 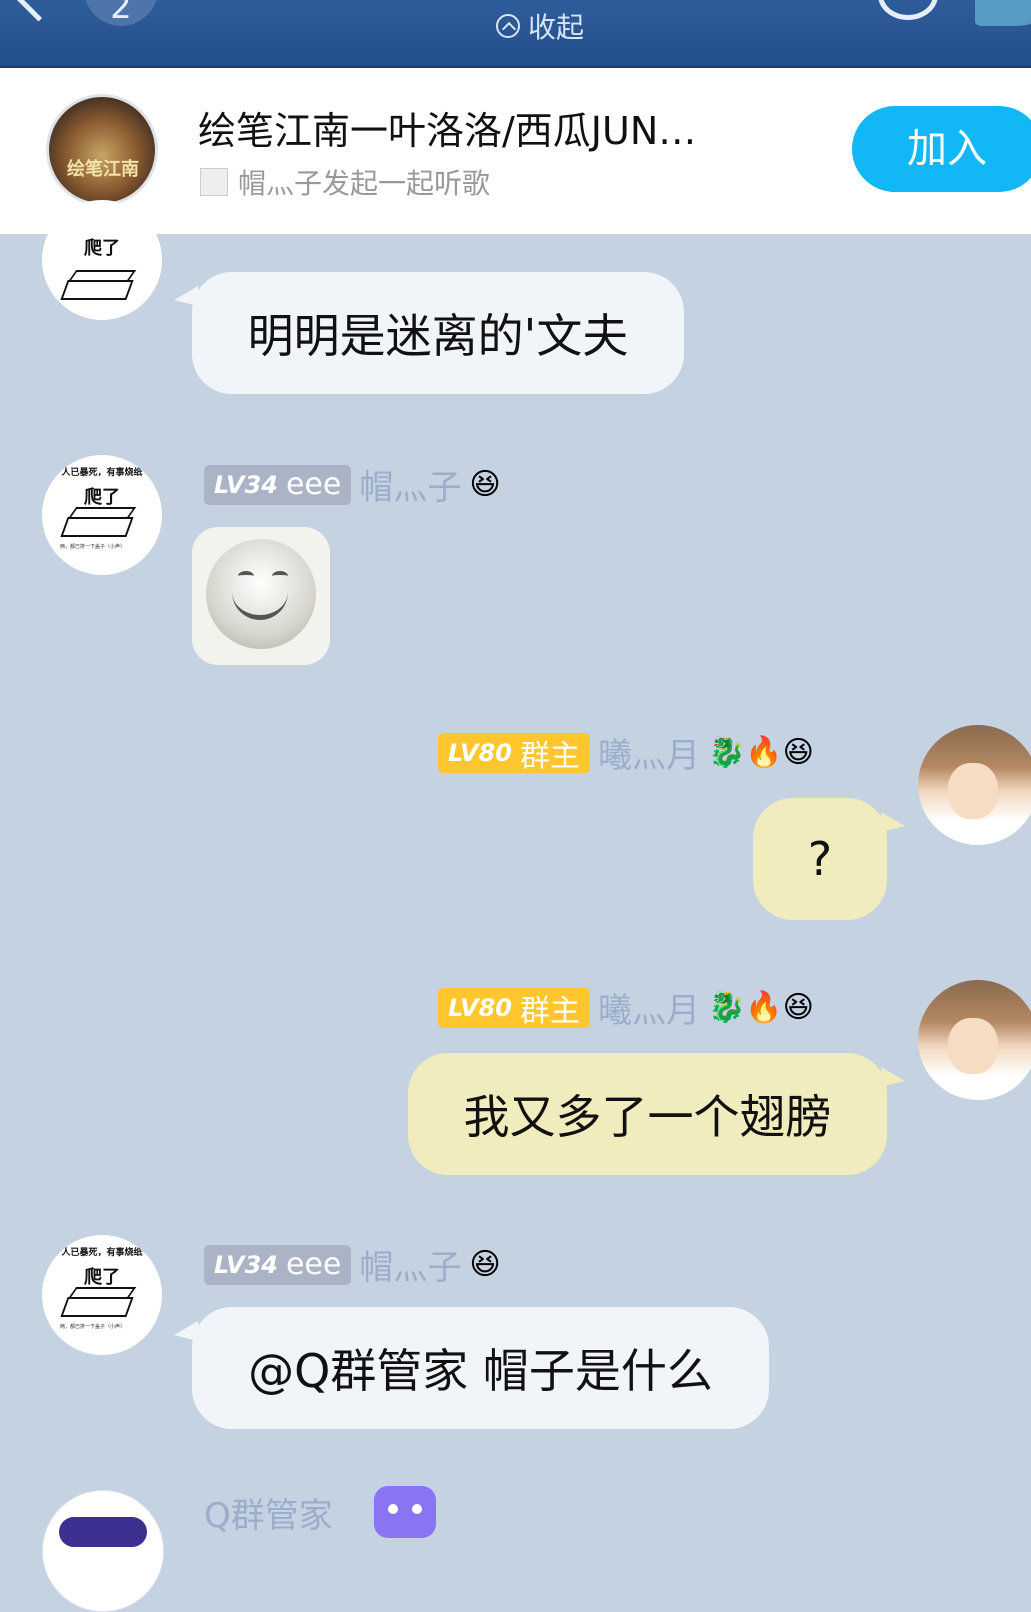 What do you see at coordinates (829, 859) in the screenshot?
I see `message-bubble: ?` at bounding box center [829, 859].